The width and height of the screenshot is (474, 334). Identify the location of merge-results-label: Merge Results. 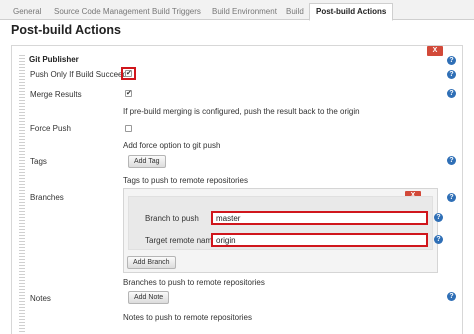
(56, 94).